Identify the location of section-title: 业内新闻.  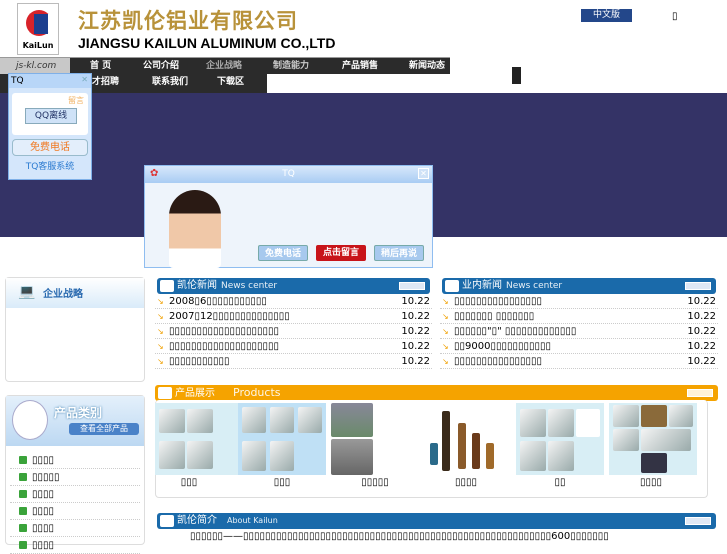
(482, 285).